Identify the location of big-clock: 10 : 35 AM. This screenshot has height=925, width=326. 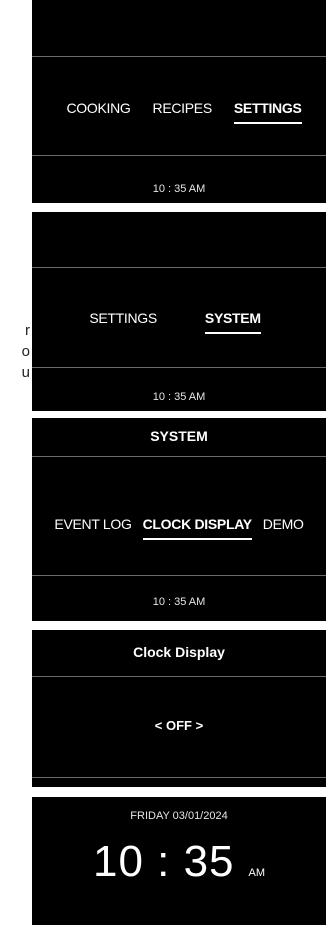
(179, 862).